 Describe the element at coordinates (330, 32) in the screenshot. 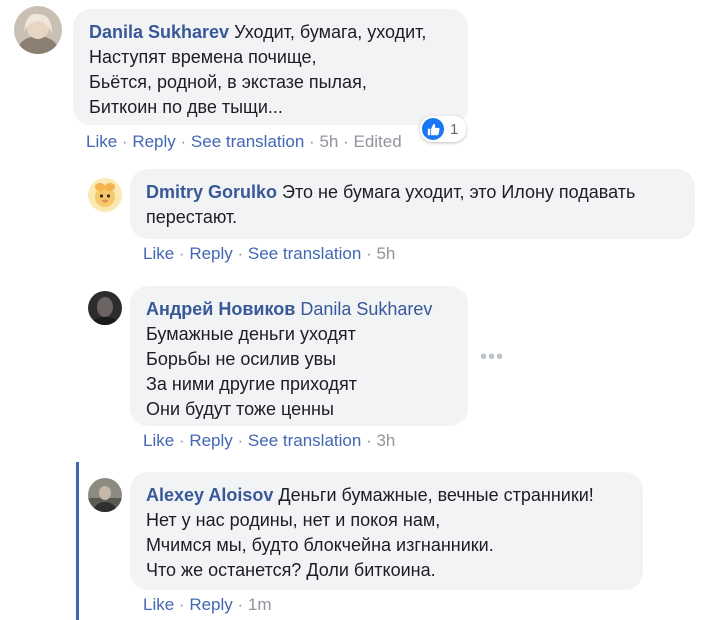

I see `comment-text-line: Уходит, бумага, уходит,` at that location.